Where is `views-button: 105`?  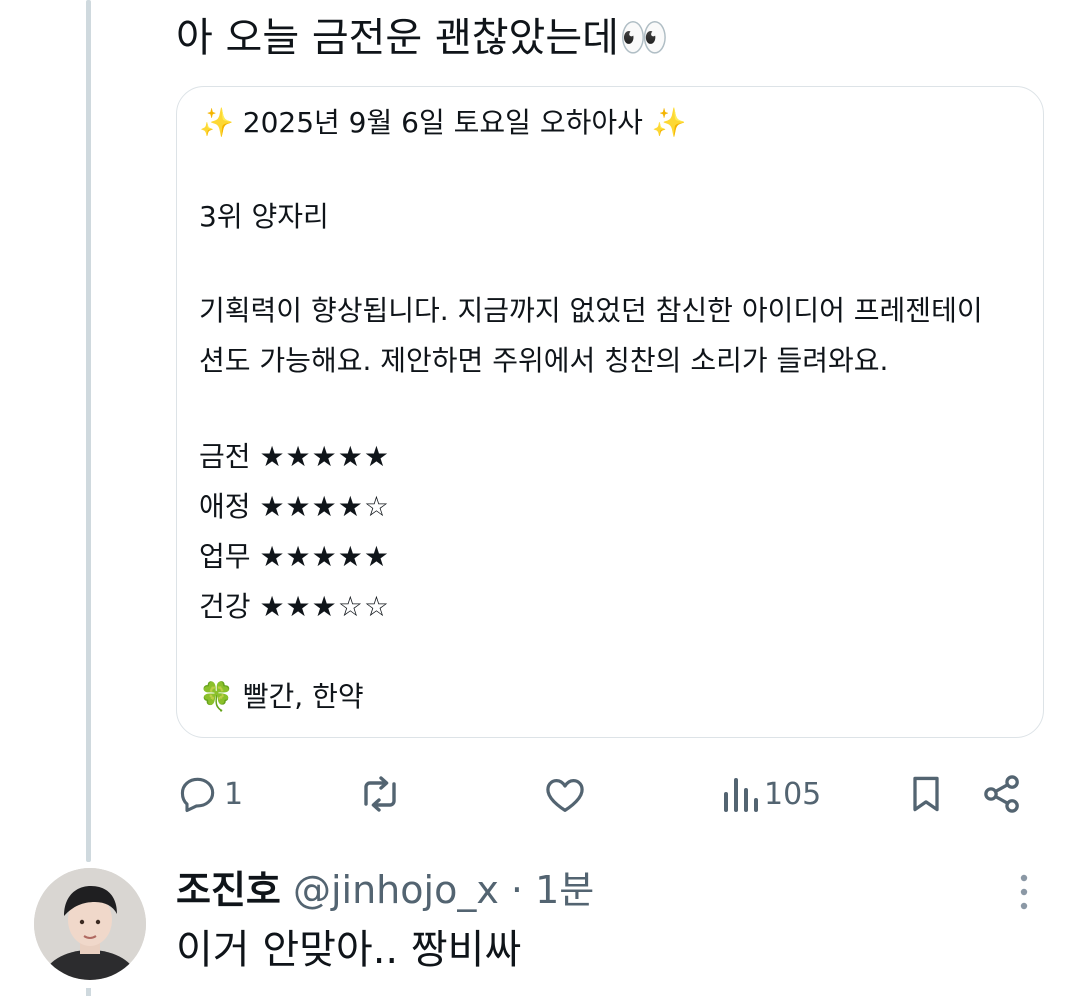
views-button: 105 is located at coordinates (770, 794).